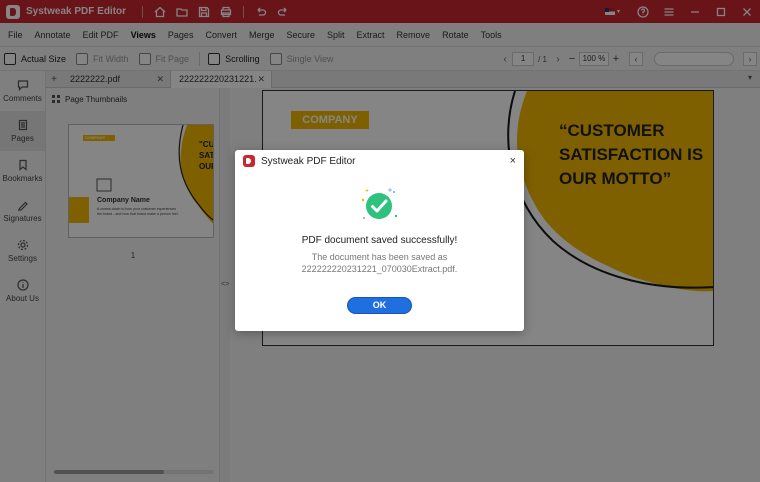 This screenshot has height=482, width=760. What do you see at coordinates (308, 161) in the screenshot?
I see `dialog-title: Systweak PDF Editor` at bounding box center [308, 161].